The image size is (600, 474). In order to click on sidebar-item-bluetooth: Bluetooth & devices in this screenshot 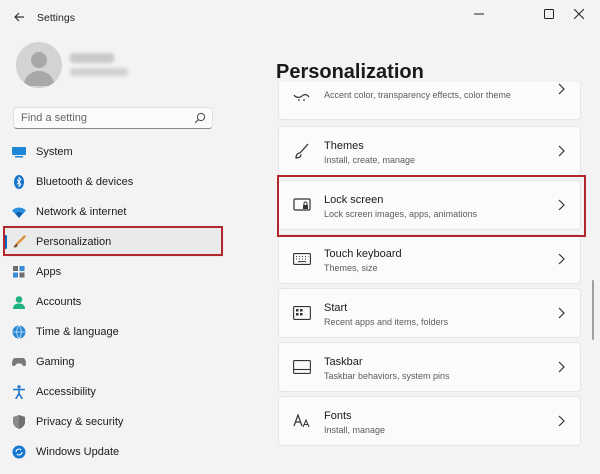, I will do `click(115, 182)`.